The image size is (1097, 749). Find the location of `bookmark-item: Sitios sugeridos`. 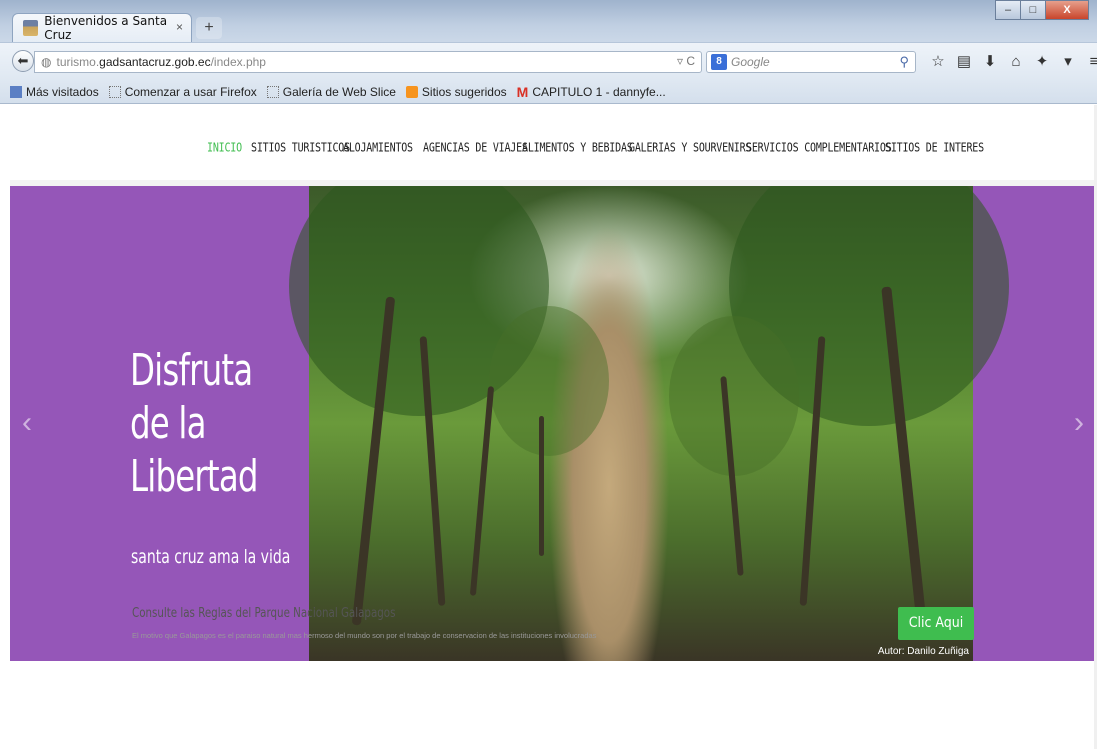

bookmark-item: Sitios sugeridos is located at coordinates (456, 91).